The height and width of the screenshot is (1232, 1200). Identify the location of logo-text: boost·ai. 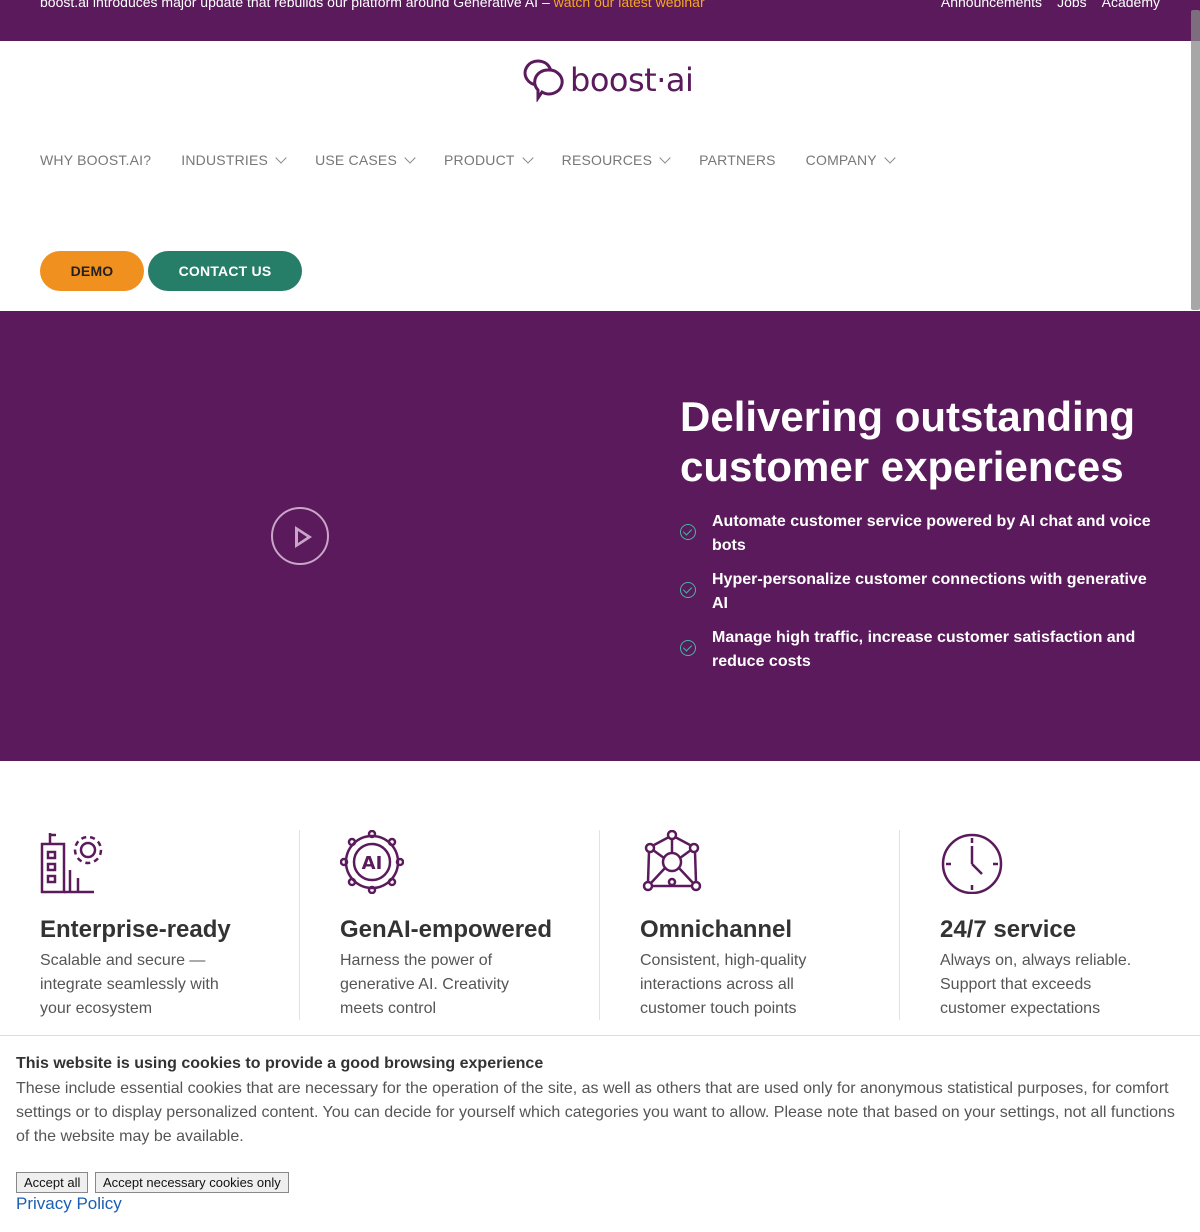
(632, 80).